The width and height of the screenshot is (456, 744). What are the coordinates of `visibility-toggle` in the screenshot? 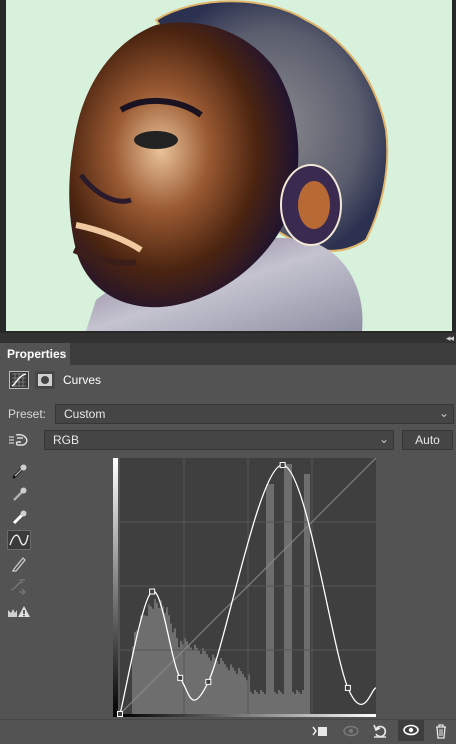 It's located at (411, 730).